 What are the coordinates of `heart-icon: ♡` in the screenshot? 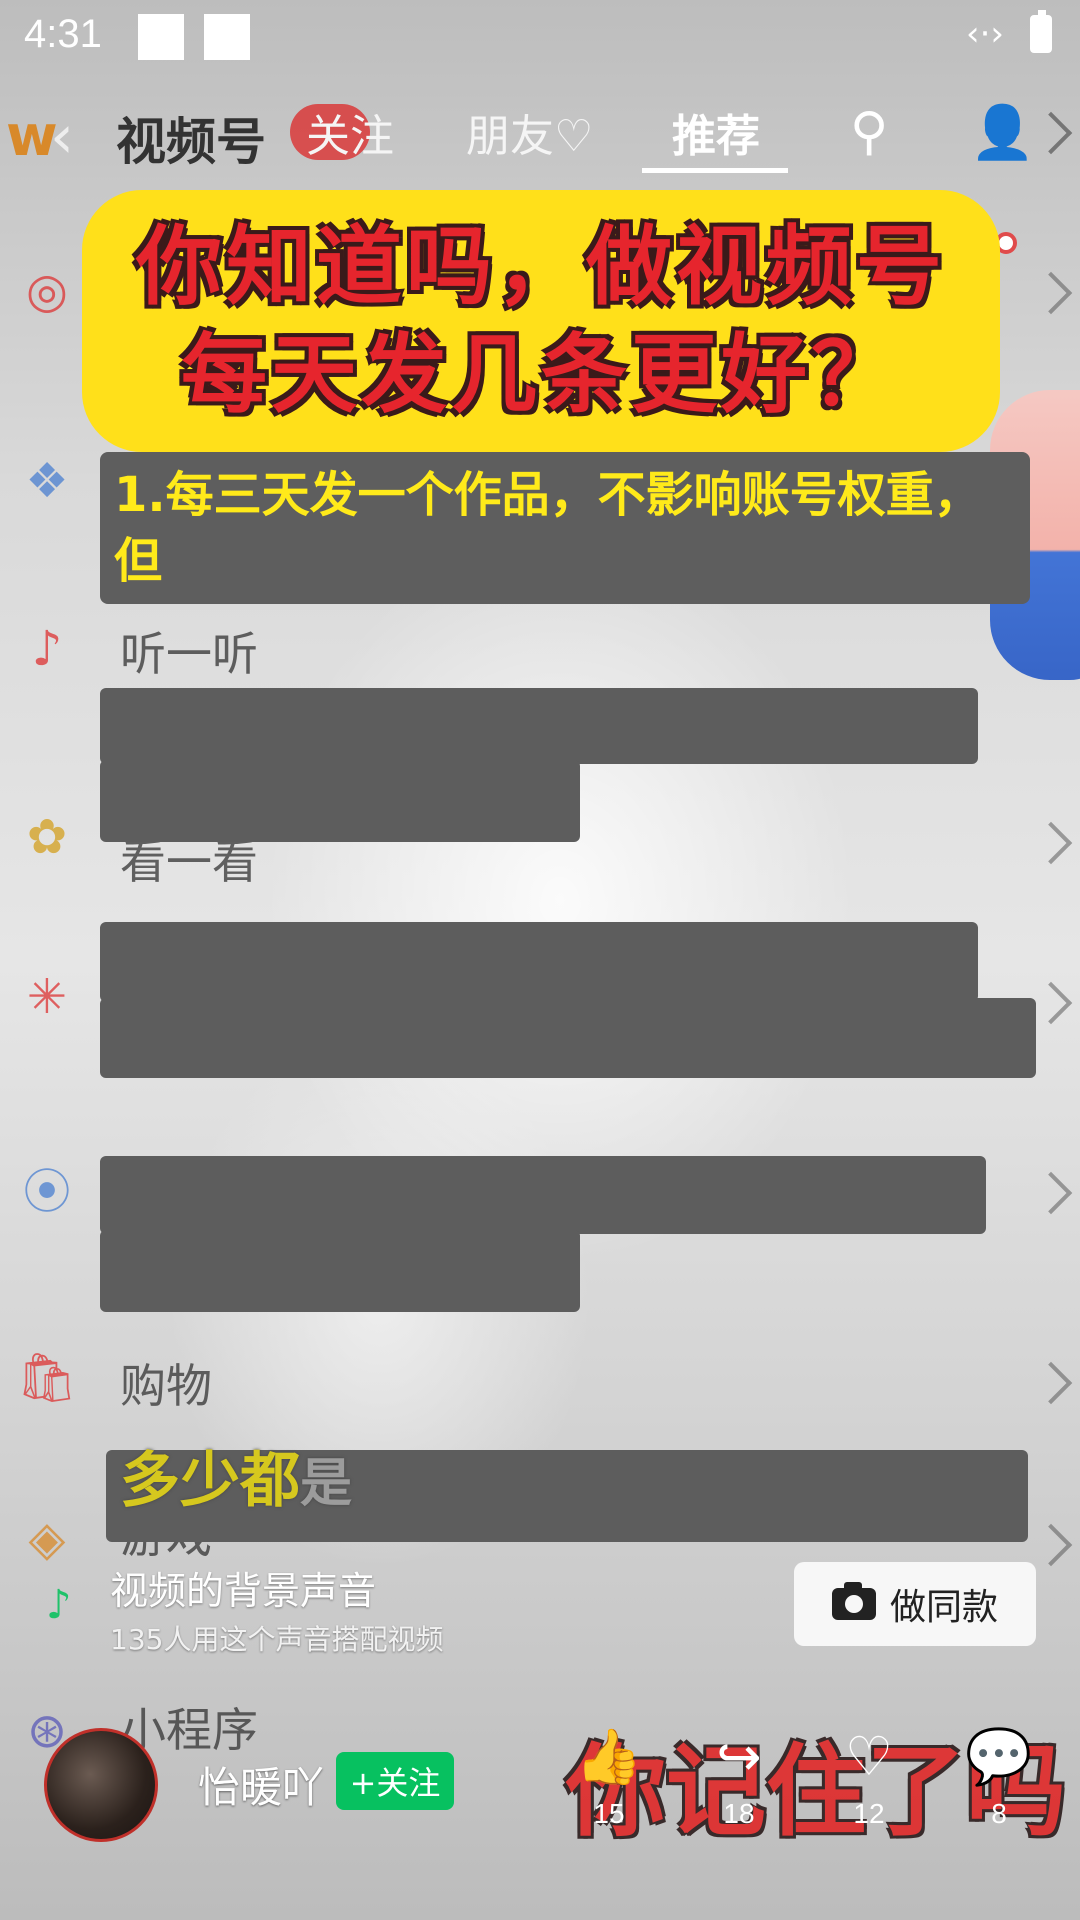 It's located at (869, 1756).